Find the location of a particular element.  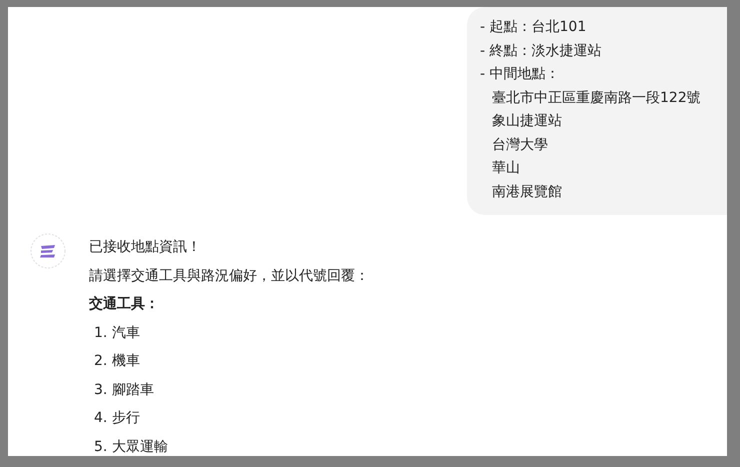

section-heading: 交通工具： is located at coordinates (124, 304).